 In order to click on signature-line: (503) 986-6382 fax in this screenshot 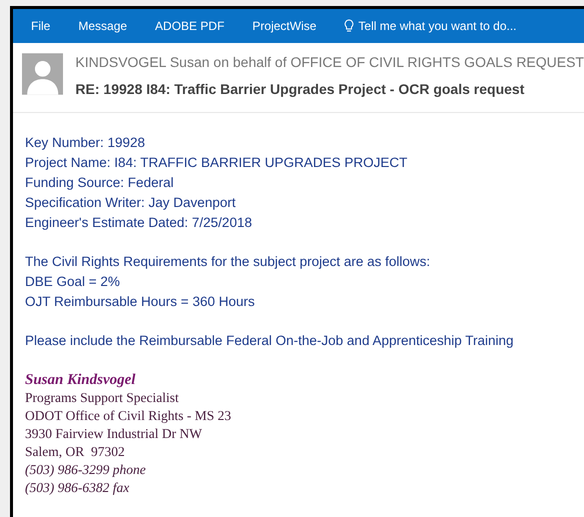, I will do `click(77, 488)`.